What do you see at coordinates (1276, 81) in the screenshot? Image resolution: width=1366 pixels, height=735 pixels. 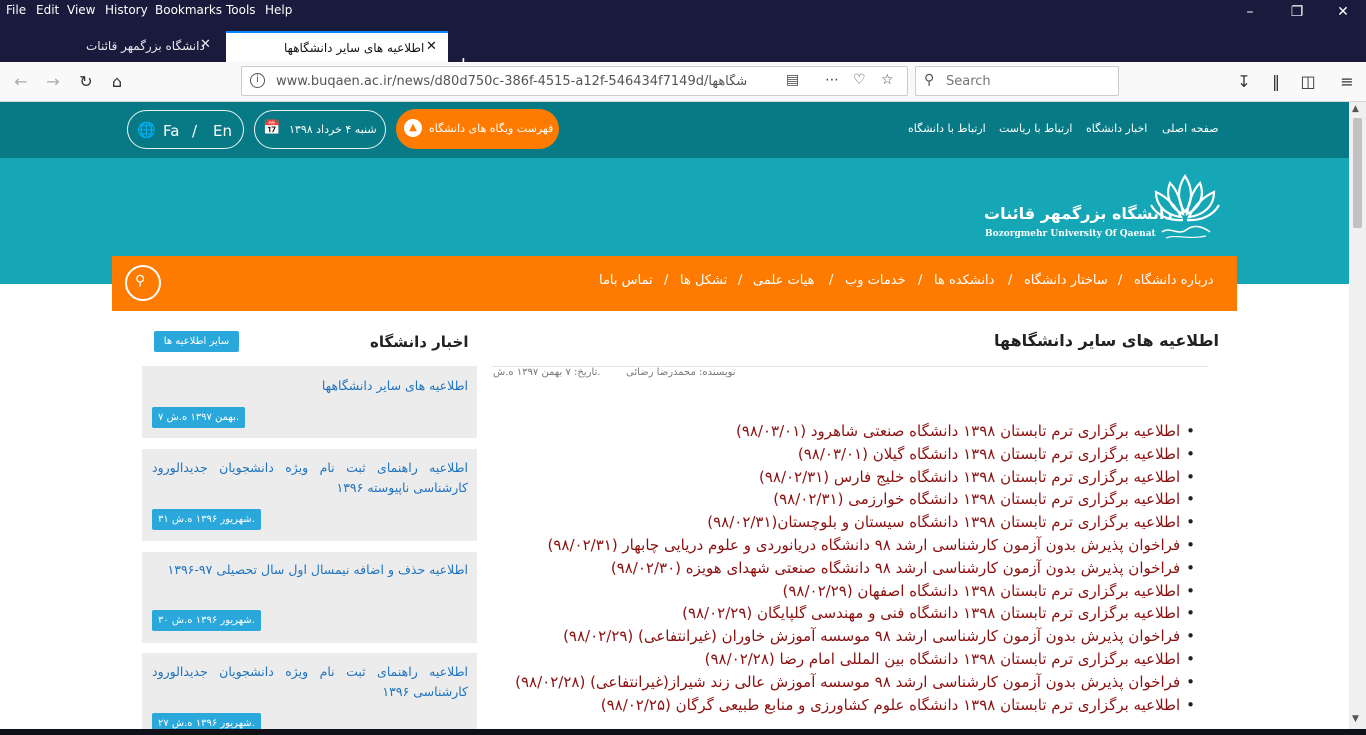 I see `library-icon: ‖` at bounding box center [1276, 81].